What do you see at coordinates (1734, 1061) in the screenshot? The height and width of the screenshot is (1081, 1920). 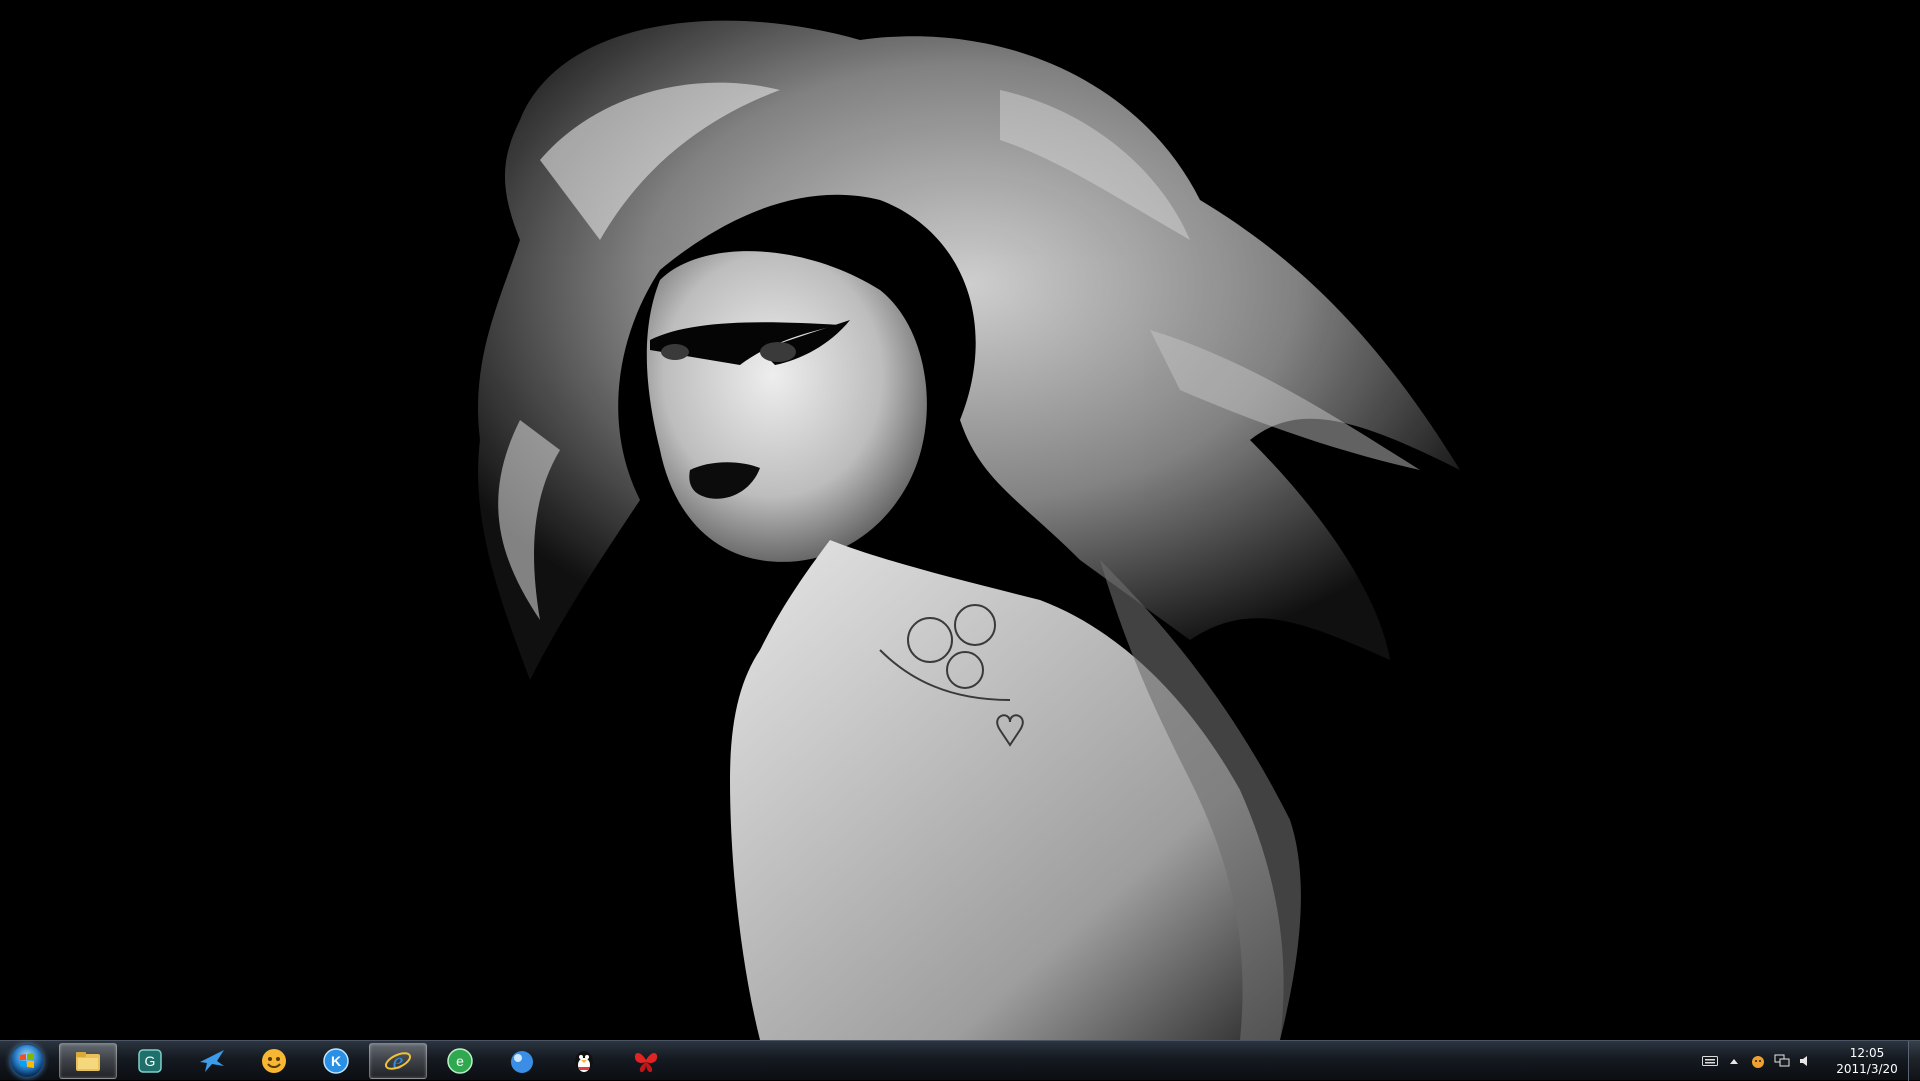 I see `show-hidden-icons-icon` at bounding box center [1734, 1061].